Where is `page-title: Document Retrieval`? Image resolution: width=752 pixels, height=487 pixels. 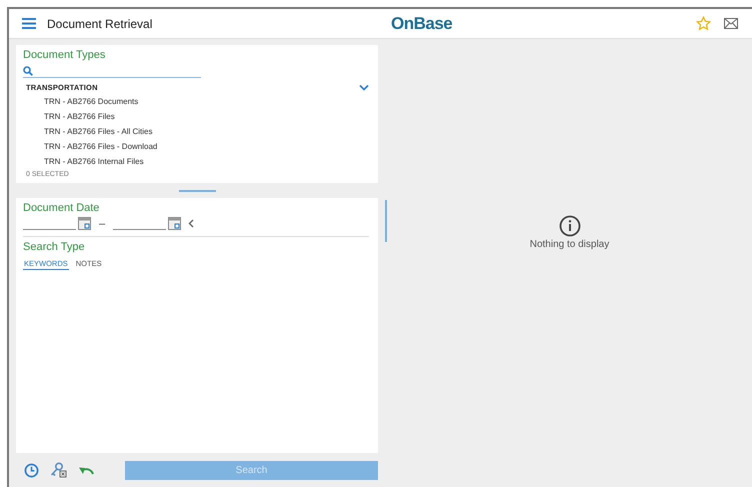 page-title: Document Retrieval is located at coordinates (99, 23).